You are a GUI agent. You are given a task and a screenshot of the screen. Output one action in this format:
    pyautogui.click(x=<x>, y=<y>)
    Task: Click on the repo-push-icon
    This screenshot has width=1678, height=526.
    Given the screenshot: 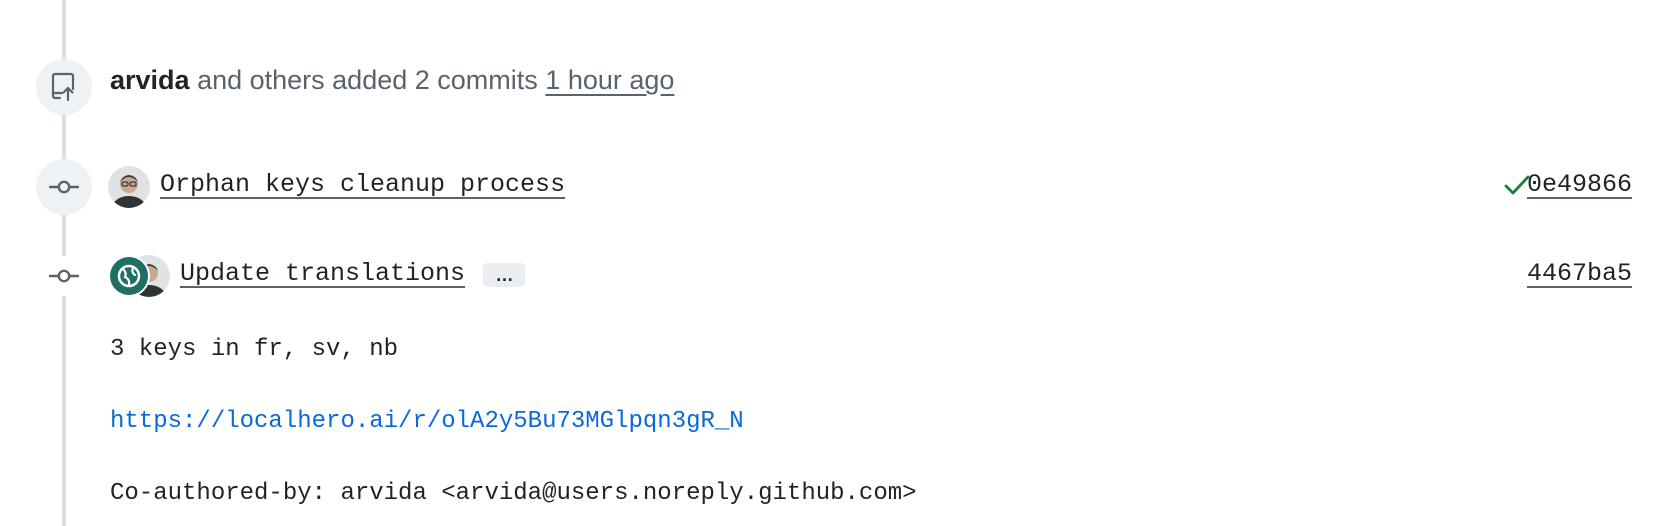 What is the action you would take?
    pyautogui.click(x=63, y=87)
    